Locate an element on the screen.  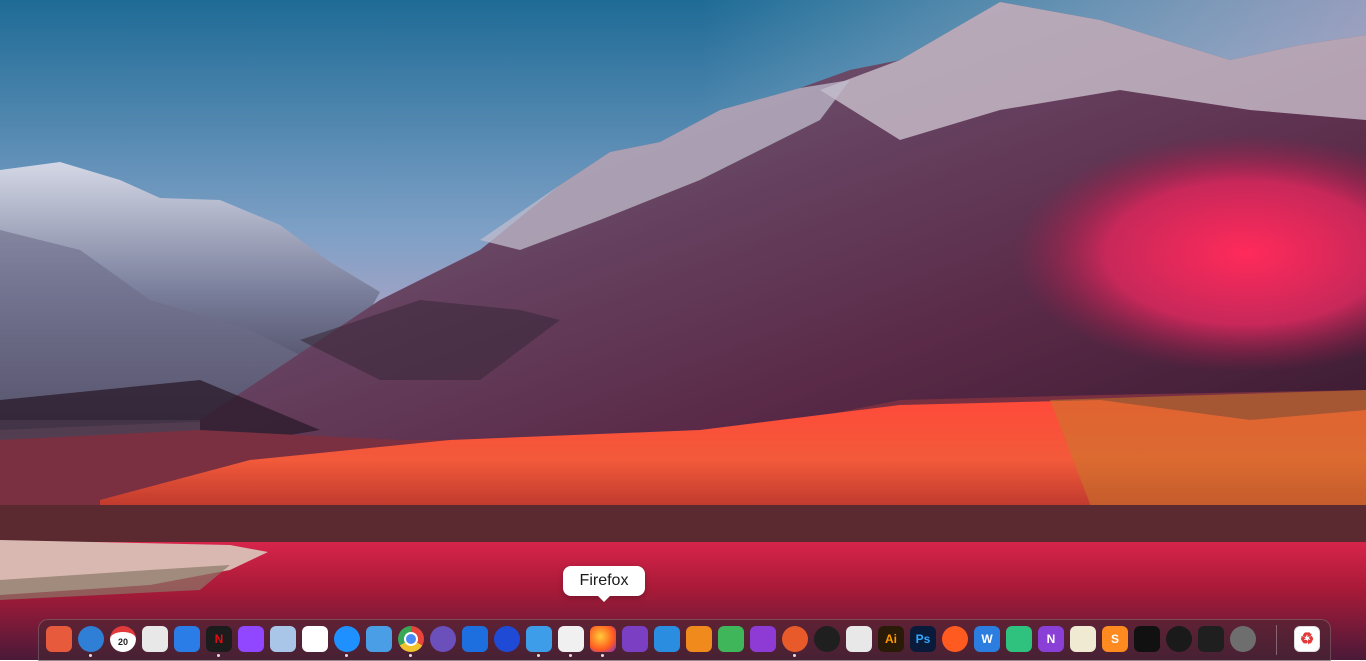
onenote-icon: N is located at coordinates (1051, 639).